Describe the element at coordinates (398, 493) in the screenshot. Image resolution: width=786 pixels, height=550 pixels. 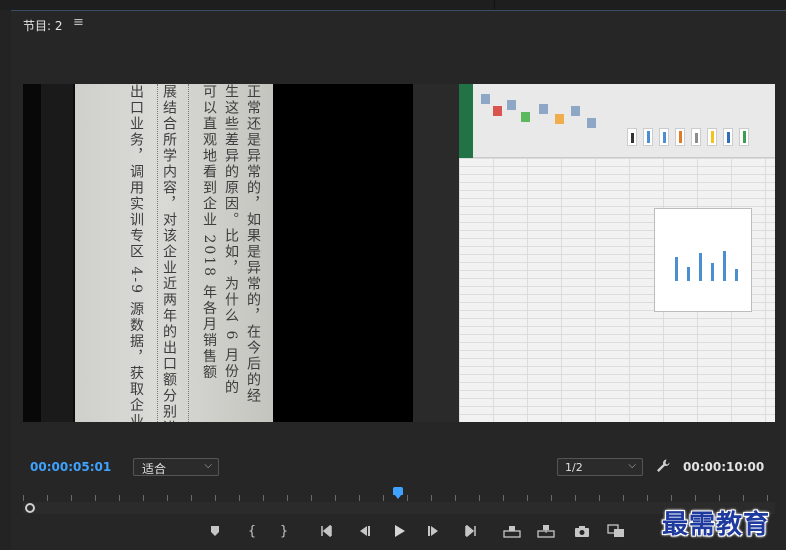
I see `playhead` at that location.